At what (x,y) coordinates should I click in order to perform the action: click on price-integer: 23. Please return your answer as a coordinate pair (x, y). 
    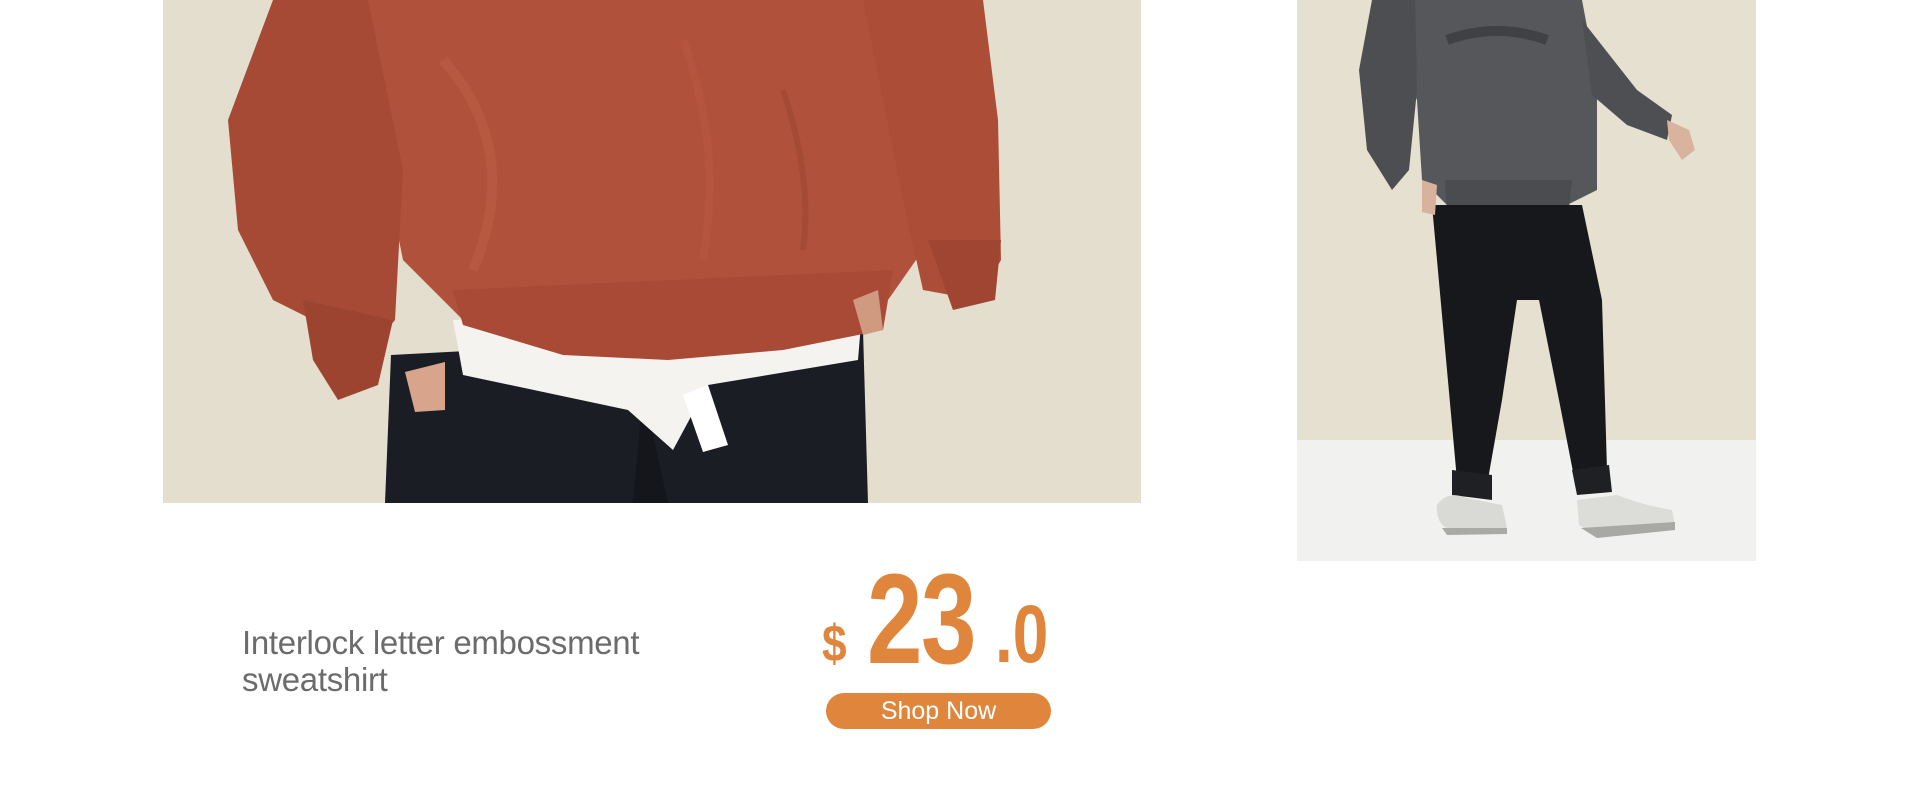
    Looking at the image, I should click on (921, 619).